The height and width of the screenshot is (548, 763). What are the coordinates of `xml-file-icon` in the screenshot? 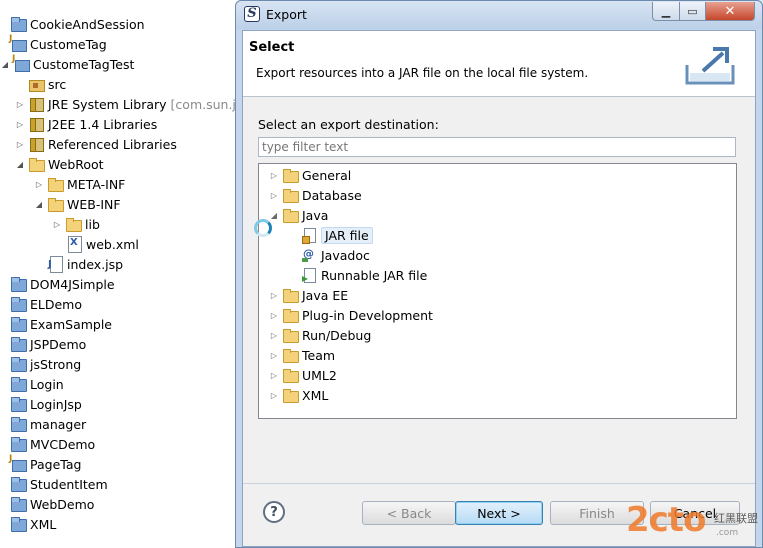 It's located at (74, 244).